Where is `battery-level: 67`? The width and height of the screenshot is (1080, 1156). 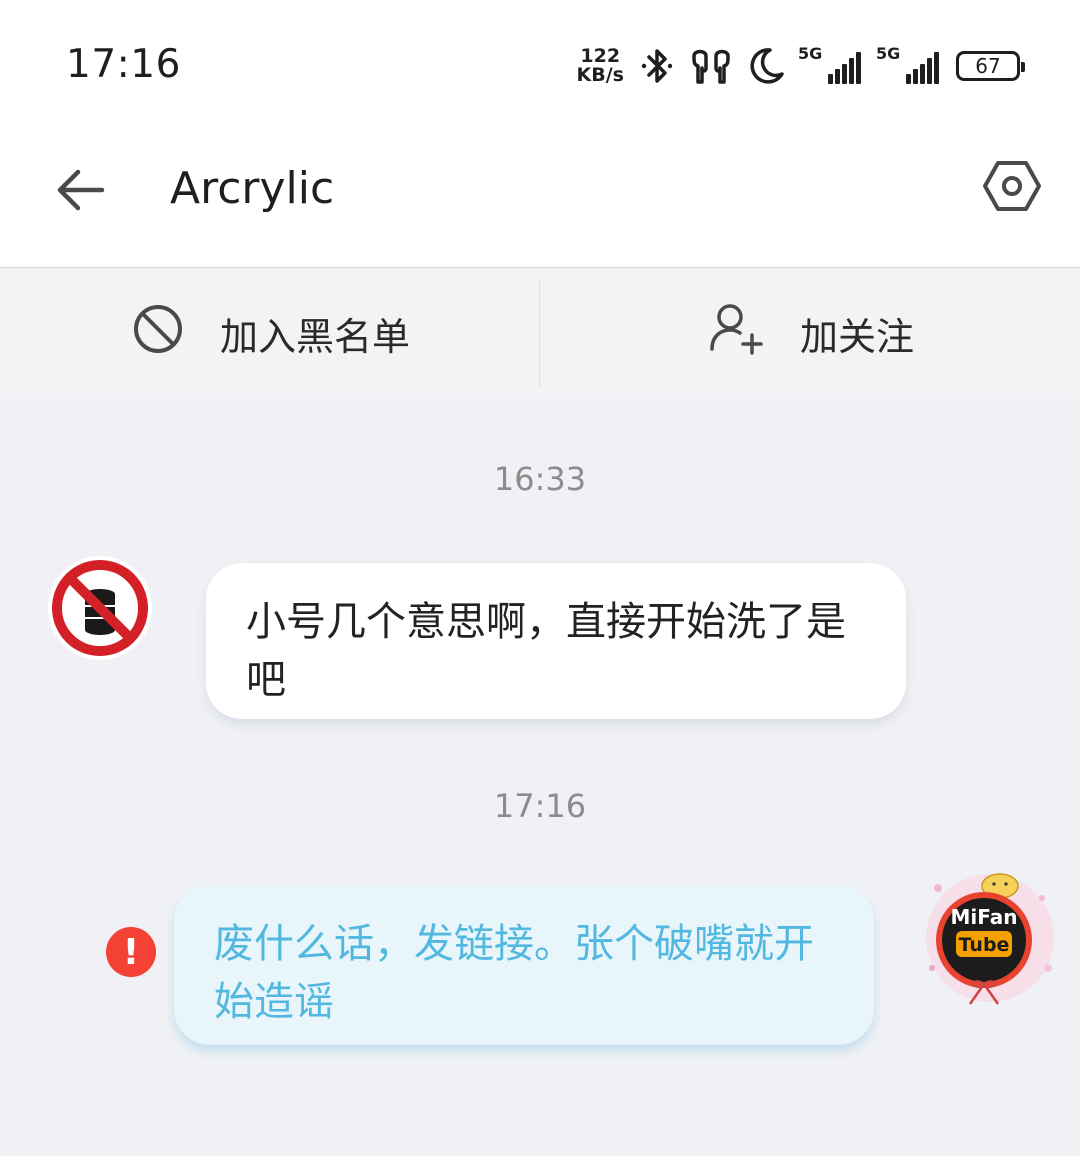
battery-level: 67 is located at coordinates (988, 66).